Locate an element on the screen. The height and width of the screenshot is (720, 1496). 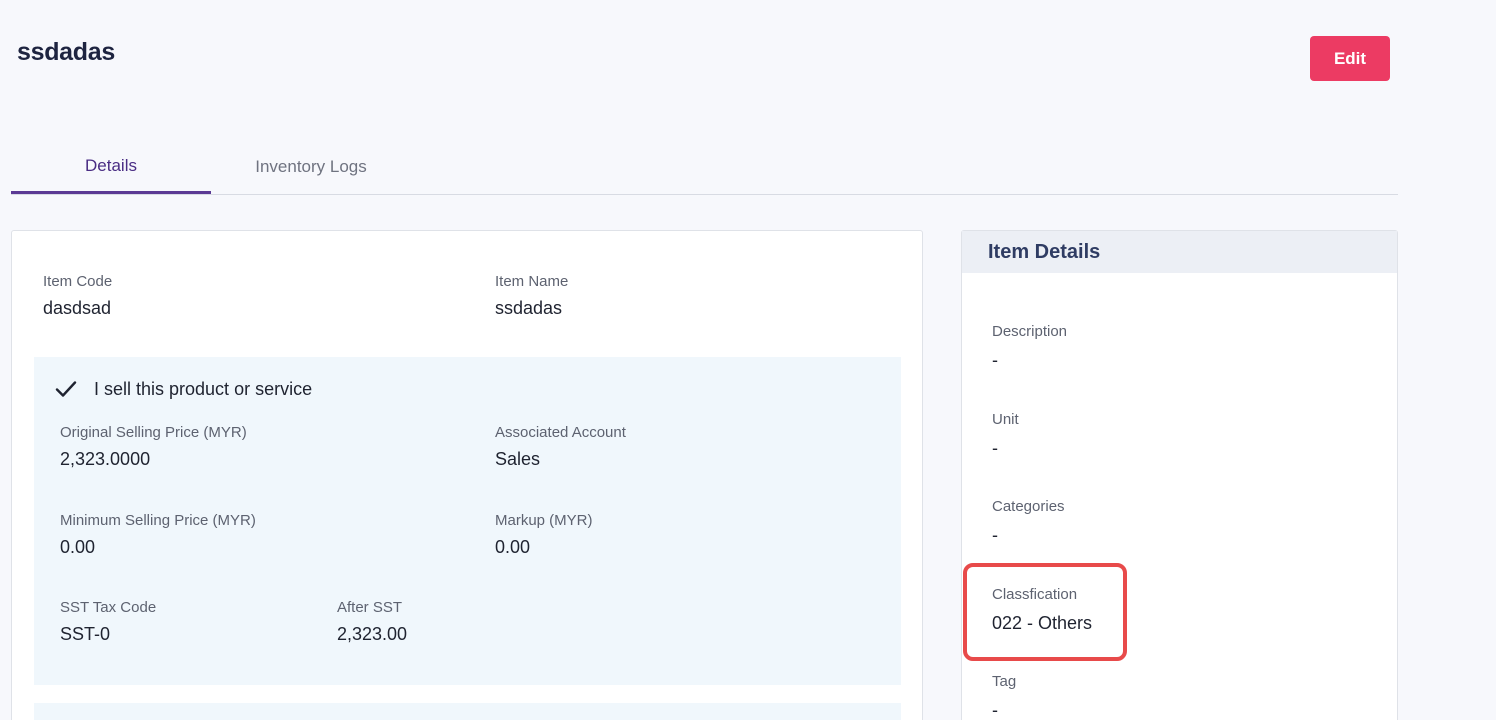
item-name-value: ssdadas is located at coordinates (529, 308).